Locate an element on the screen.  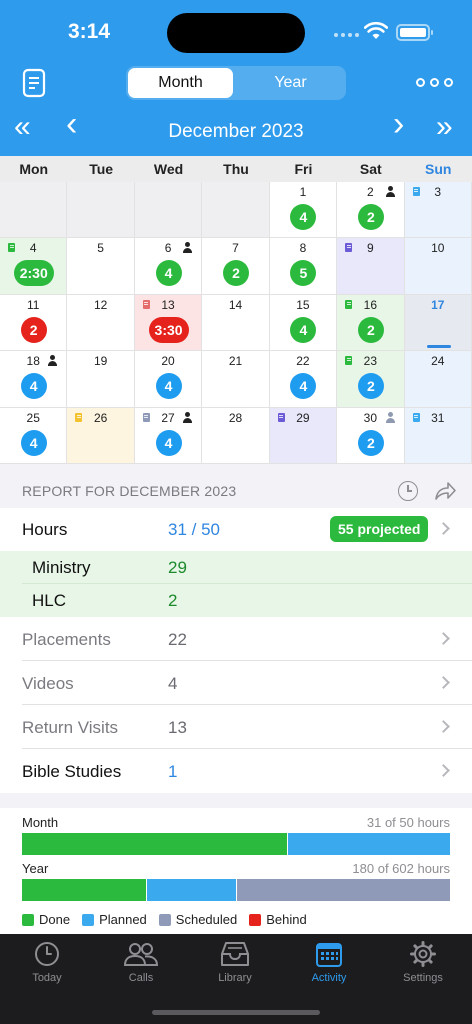
legend-done: Done is located at coordinates (46, 919).